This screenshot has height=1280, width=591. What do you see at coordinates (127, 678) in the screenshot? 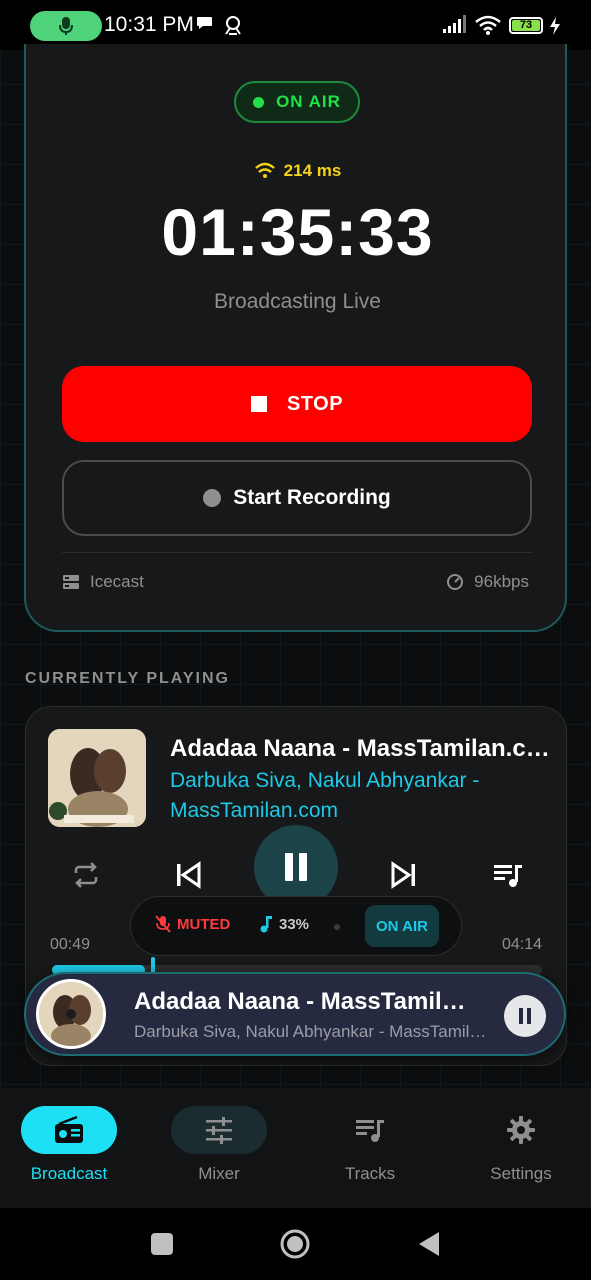
I see `currently-playing-heading: CURRENTLY PLAYING` at bounding box center [127, 678].